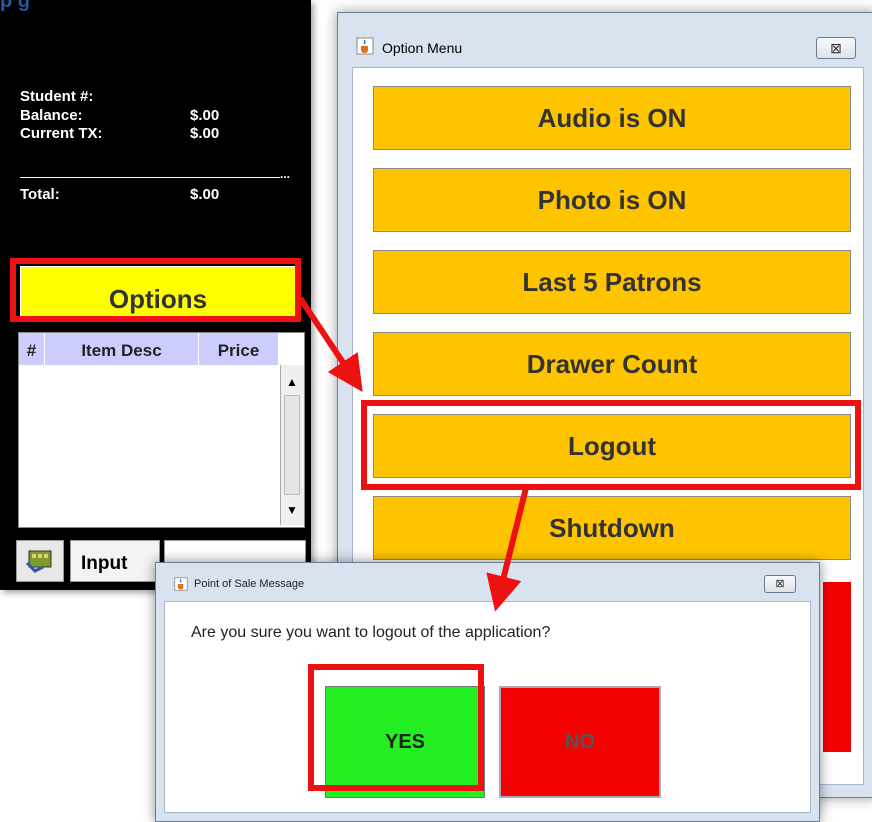 Image resolution: width=872 pixels, height=822 pixels. I want to click on arrow-logout-to-dialog, so click(507, 549).